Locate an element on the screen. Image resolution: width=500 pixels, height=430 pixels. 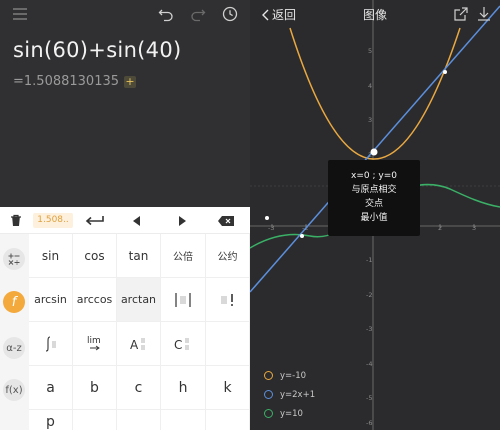
legend-label: y=10 is located at coordinates (291, 413).